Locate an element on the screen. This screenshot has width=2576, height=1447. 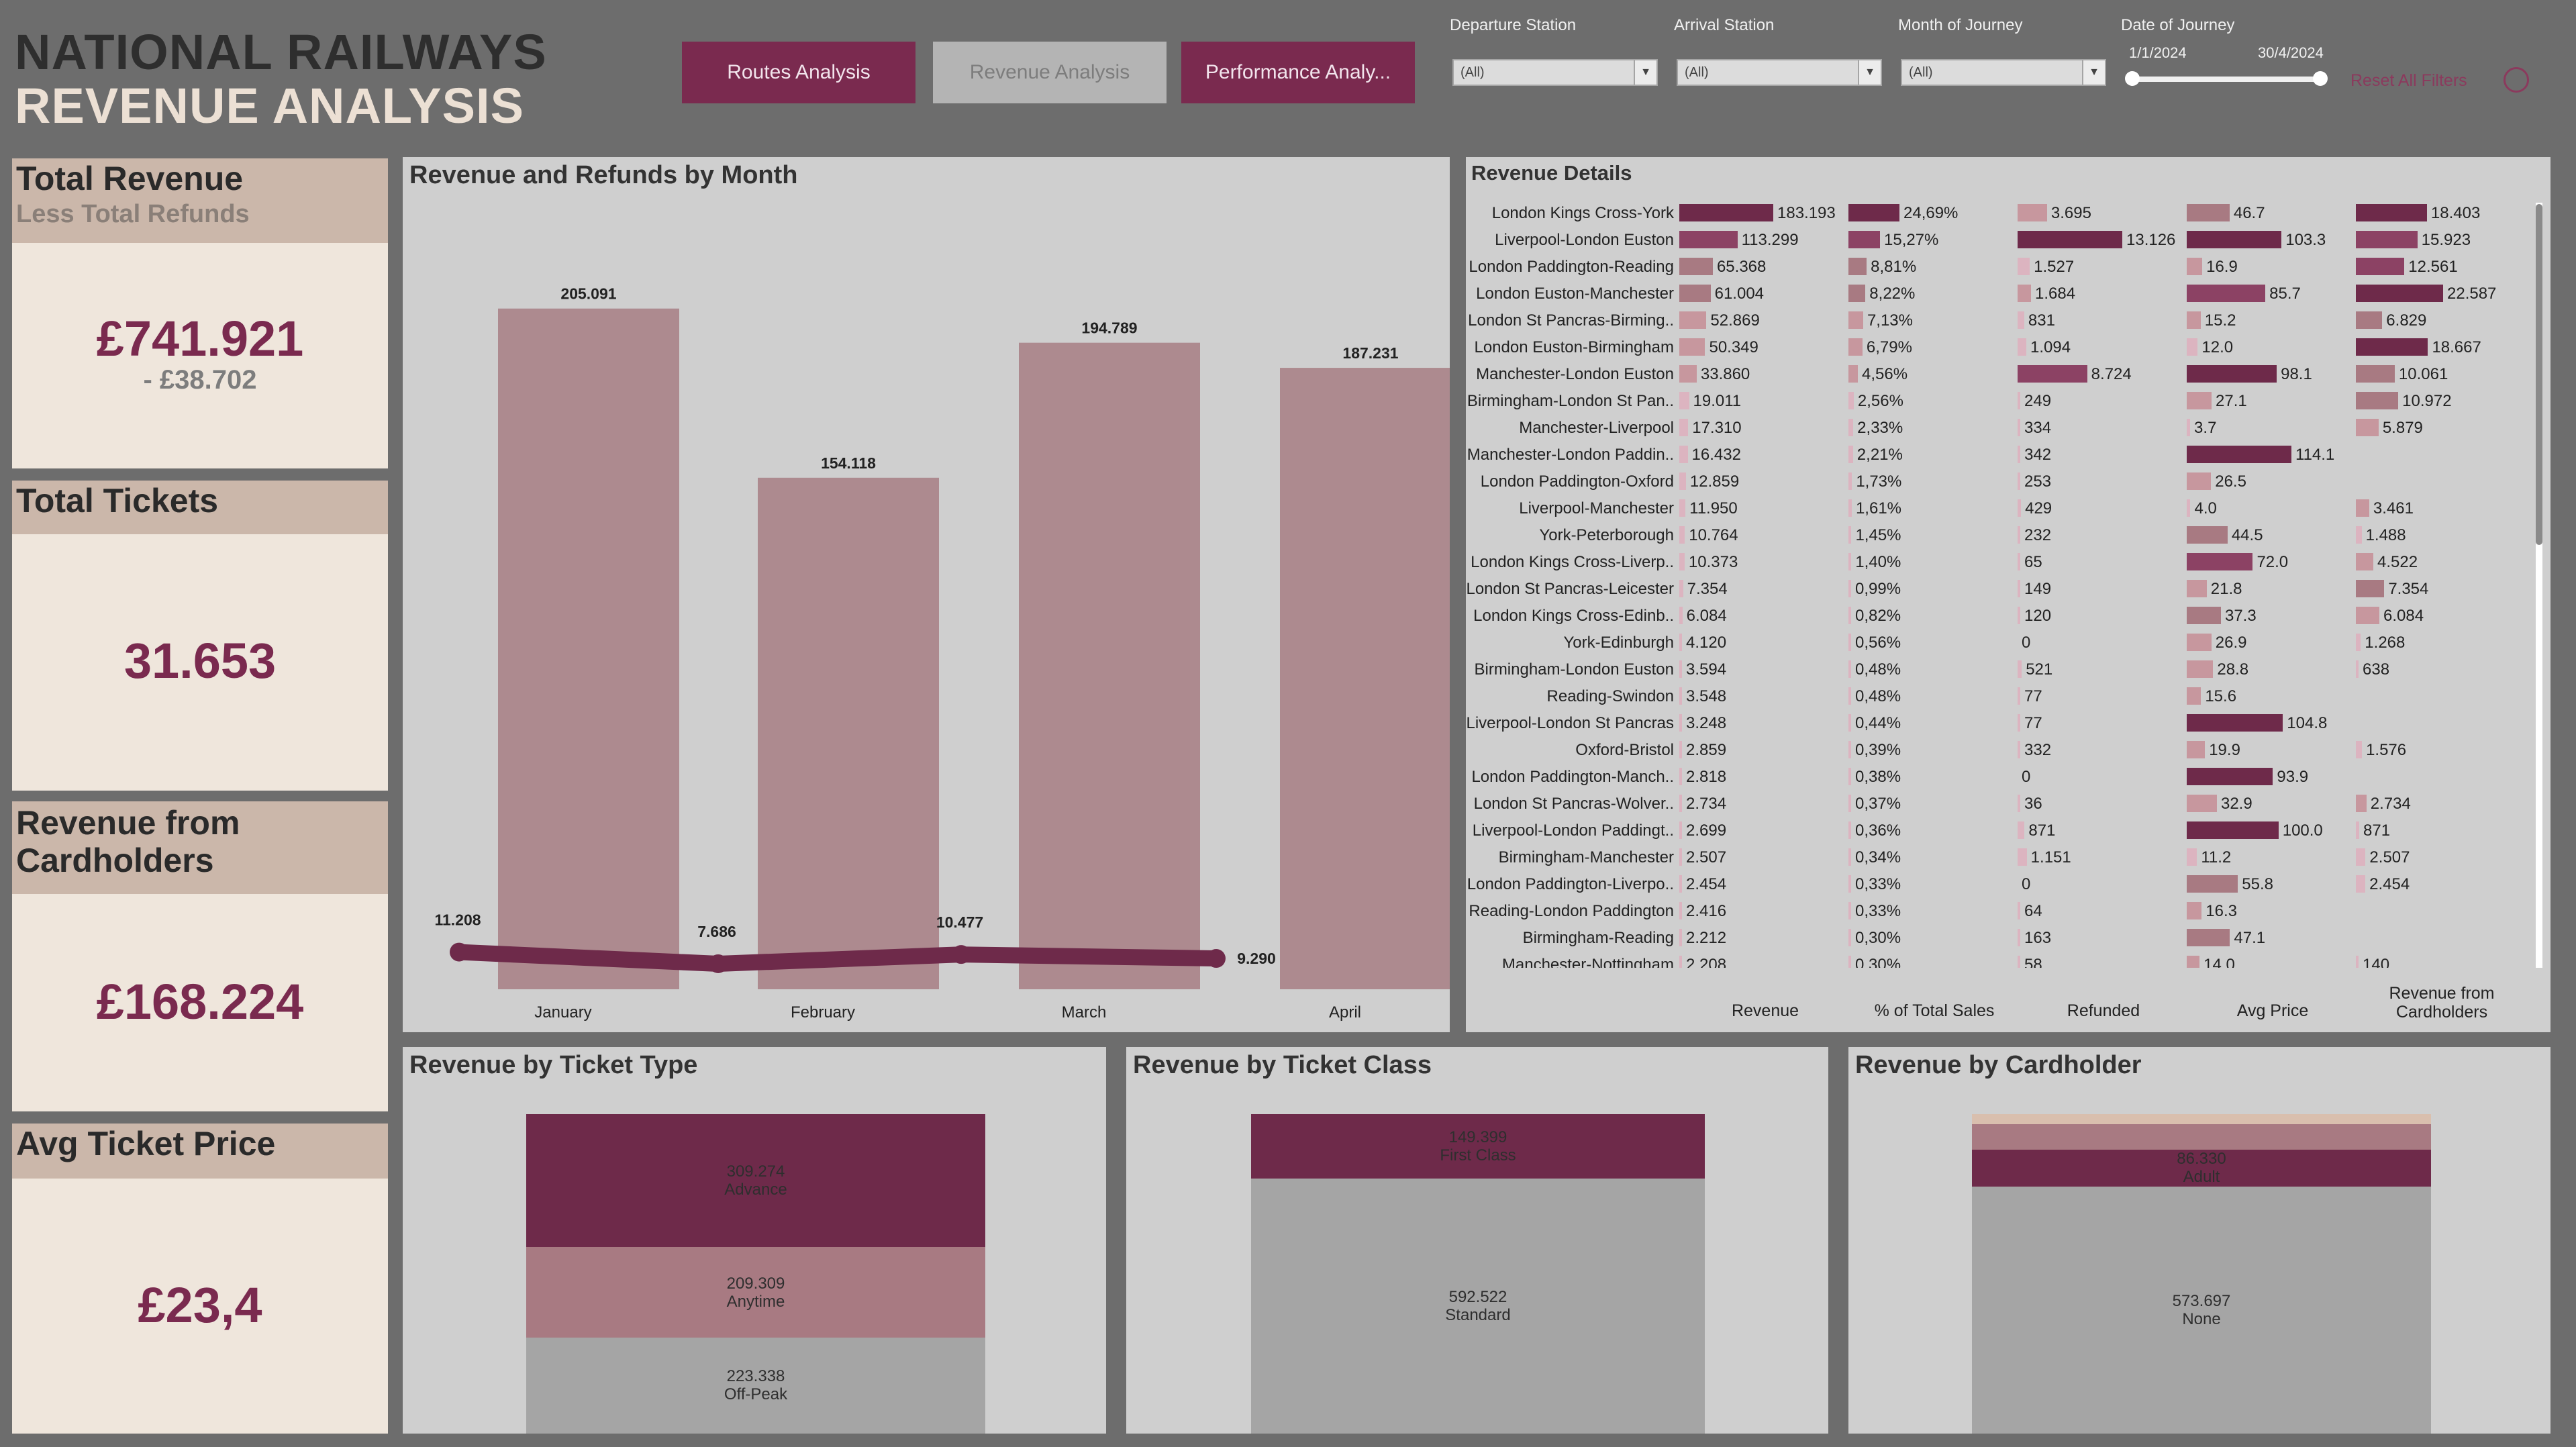
detail-value: 2.734 is located at coordinates (2390, 804).